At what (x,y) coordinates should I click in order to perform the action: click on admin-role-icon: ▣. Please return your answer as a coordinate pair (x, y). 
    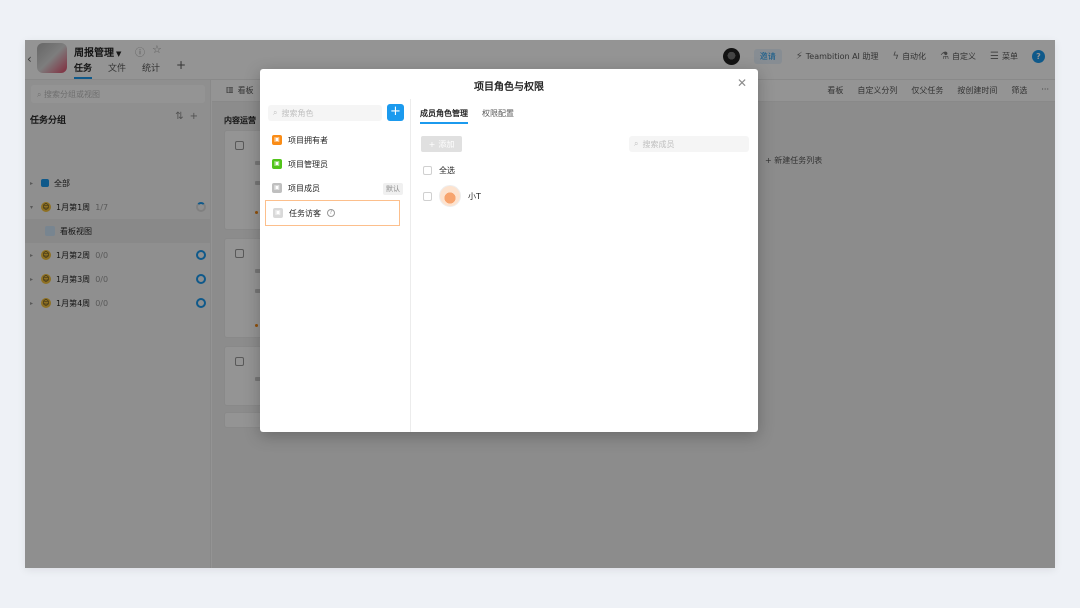
    Looking at the image, I should click on (277, 164).